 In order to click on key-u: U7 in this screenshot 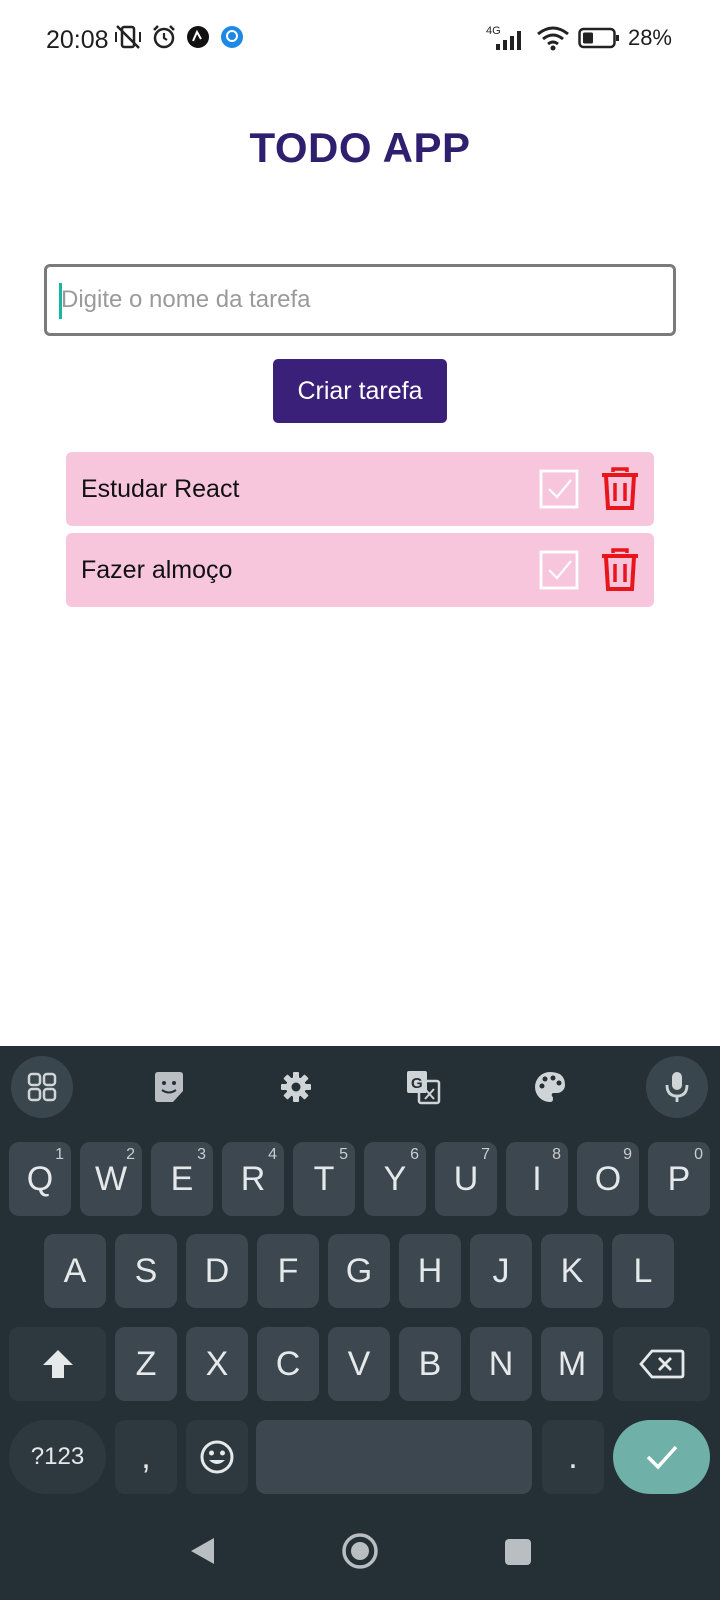, I will do `click(466, 1179)`.